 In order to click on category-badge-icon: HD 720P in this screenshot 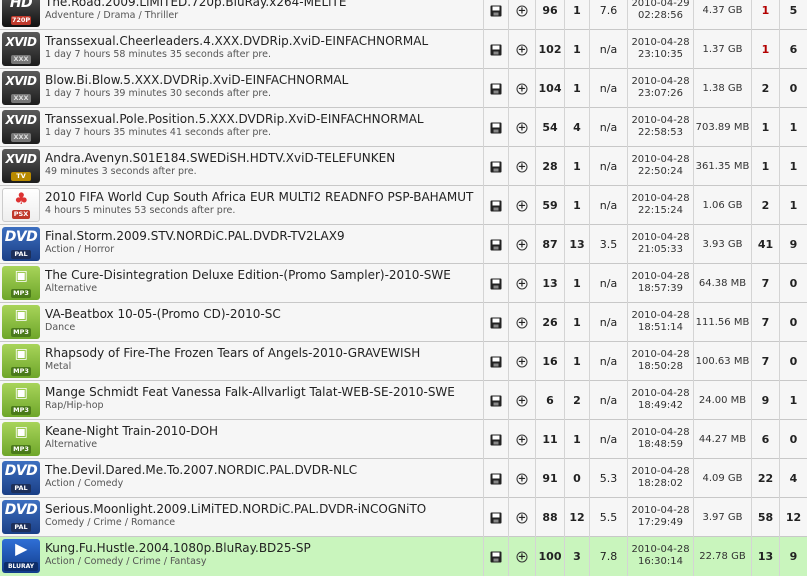, I will do `click(21, 13)`.